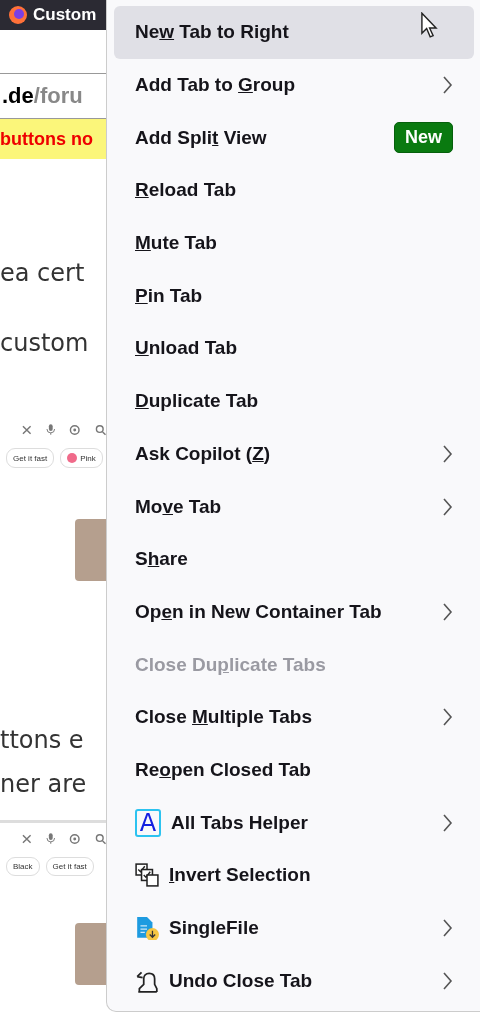 This screenshot has height=1014, width=480. I want to click on menu-item: SingleFile, so click(294, 928).